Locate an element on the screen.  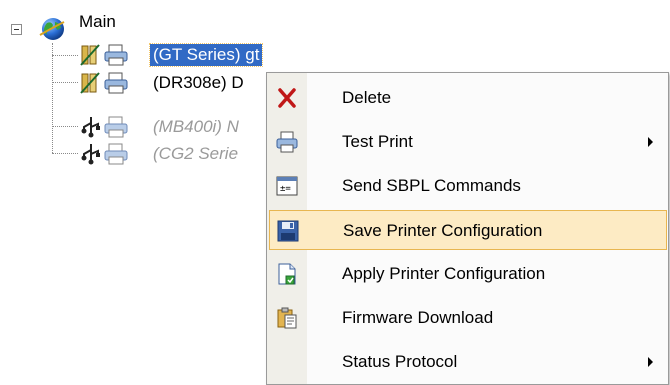
tree-node-label: (GT Series) gt is located at coordinates (206, 55).